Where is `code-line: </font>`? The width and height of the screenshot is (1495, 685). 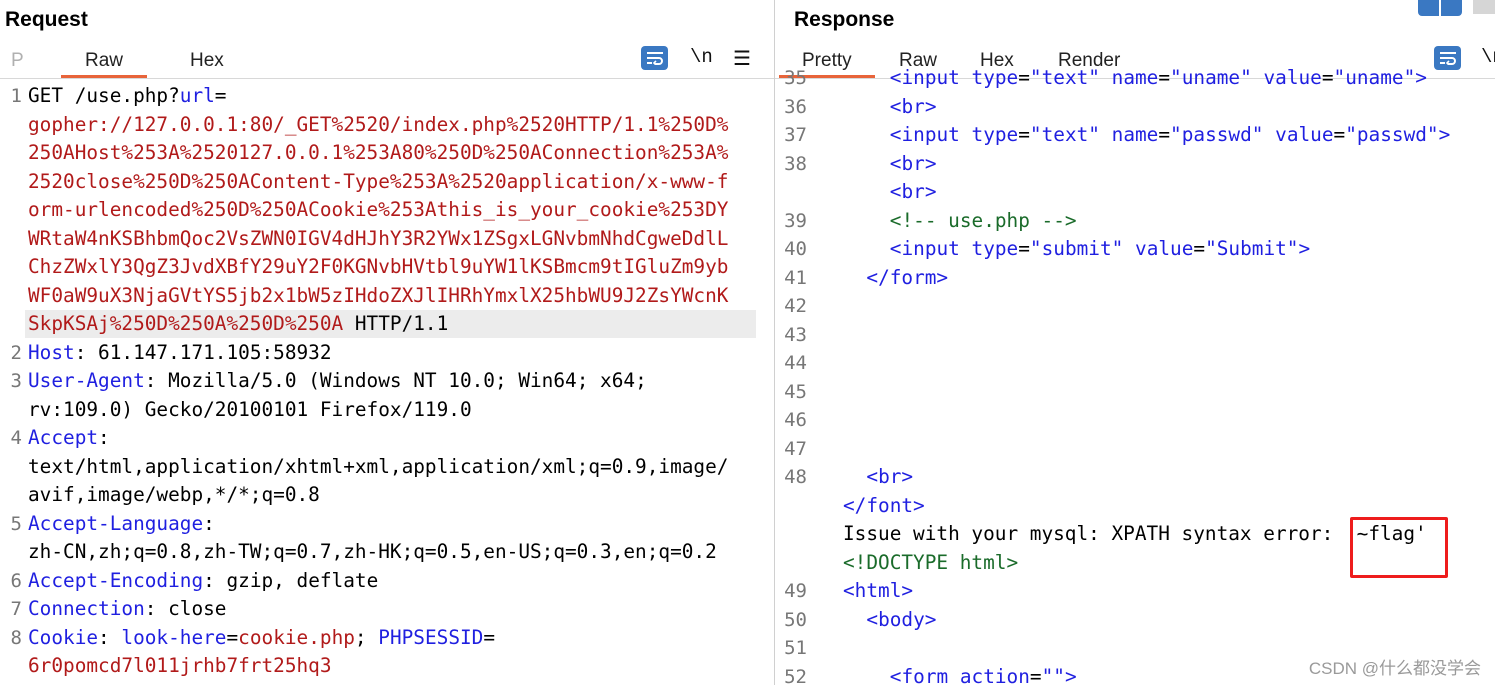
code-line: </font> is located at coordinates (884, 505).